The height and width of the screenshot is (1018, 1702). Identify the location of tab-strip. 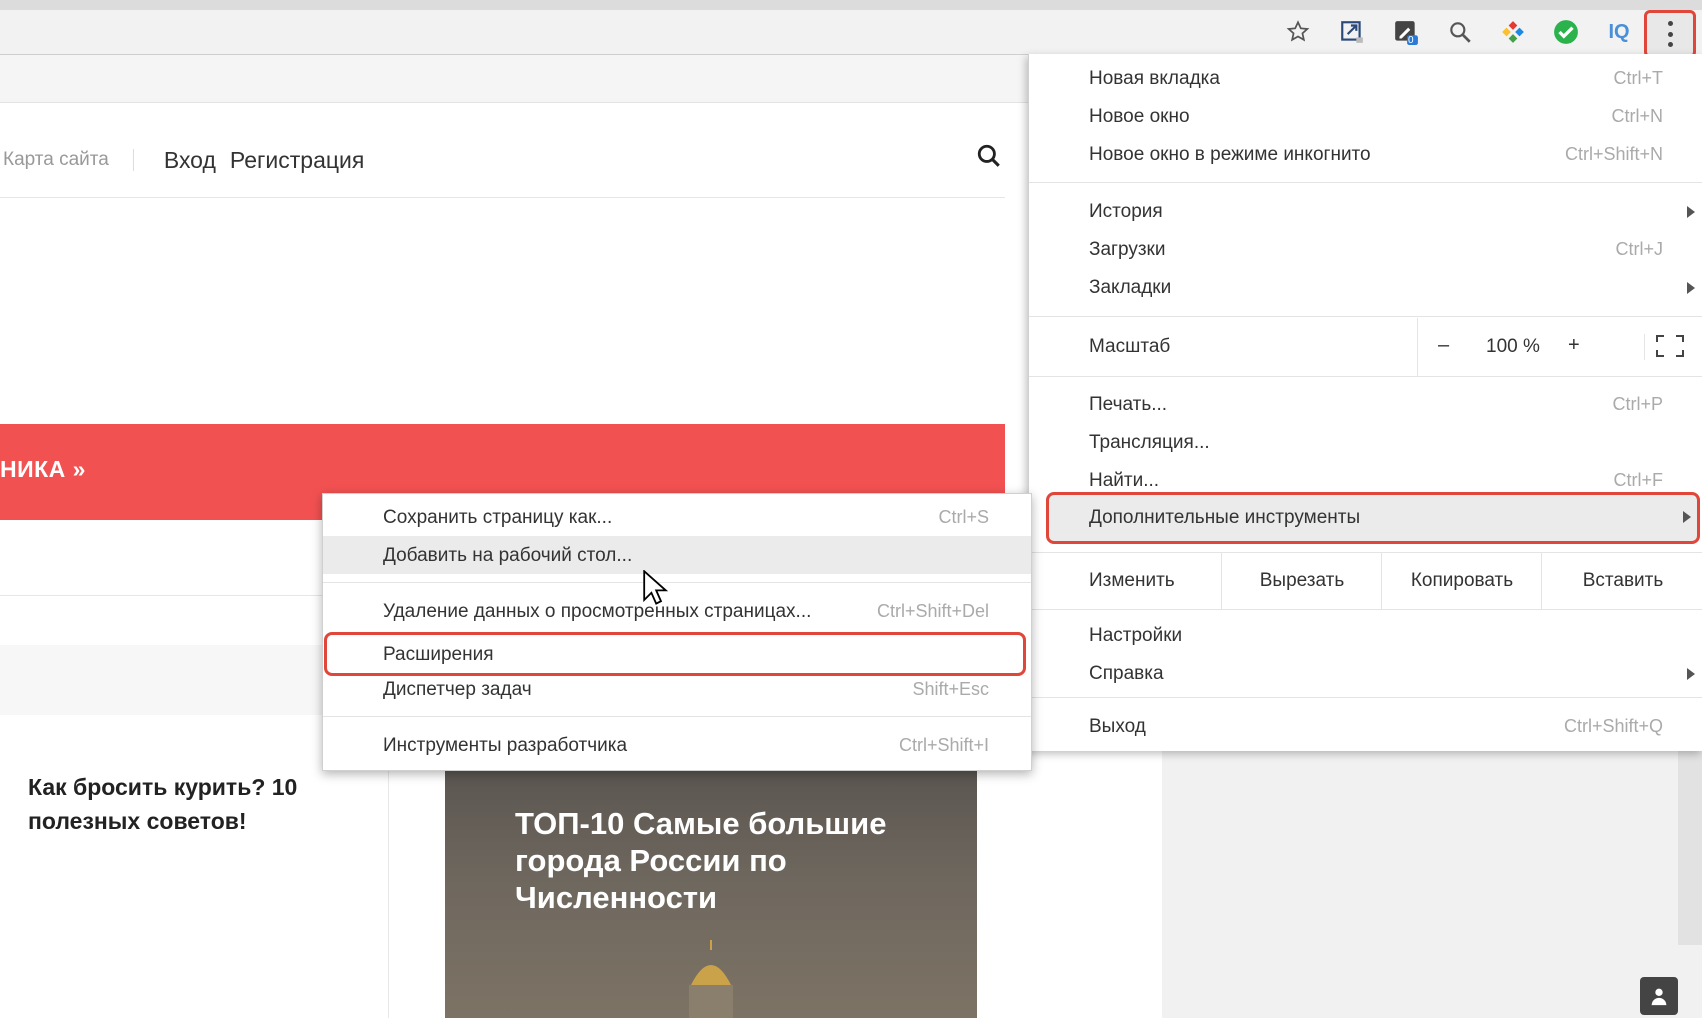
(851, 5).